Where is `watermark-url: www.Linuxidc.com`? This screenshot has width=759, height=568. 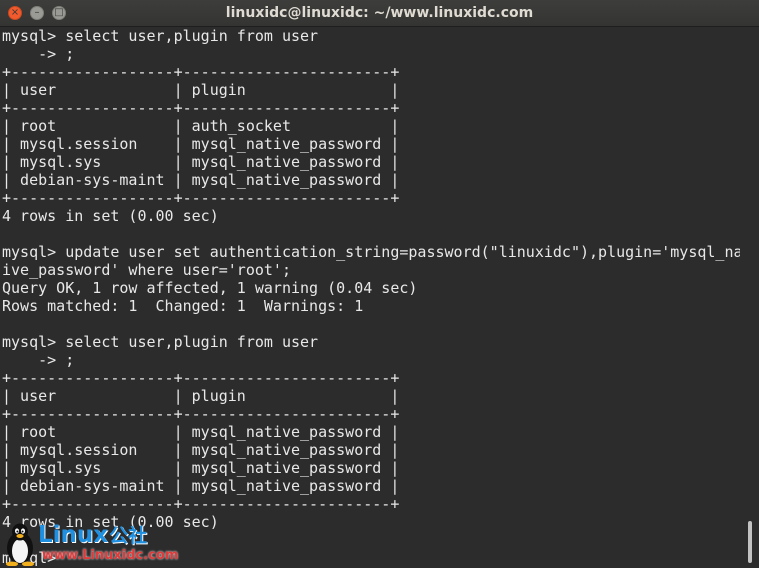 watermark-url: www.Linuxidc.com is located at coordinates (110, 555).